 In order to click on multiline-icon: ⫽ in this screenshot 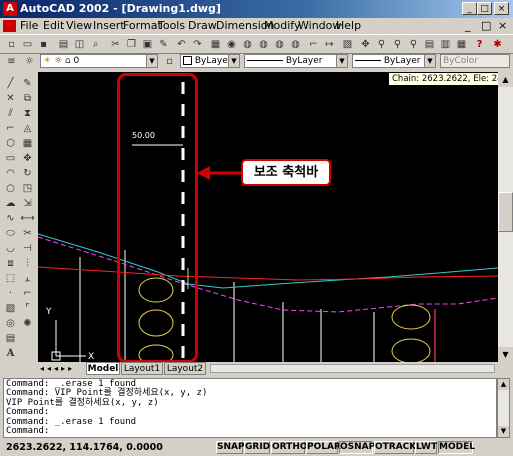, I will do `click(10, 113)`.